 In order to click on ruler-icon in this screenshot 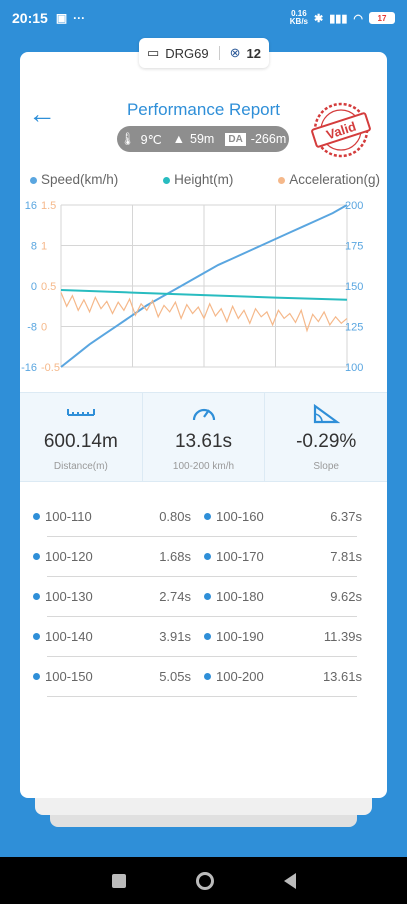, I will do `click(81, 416)`.